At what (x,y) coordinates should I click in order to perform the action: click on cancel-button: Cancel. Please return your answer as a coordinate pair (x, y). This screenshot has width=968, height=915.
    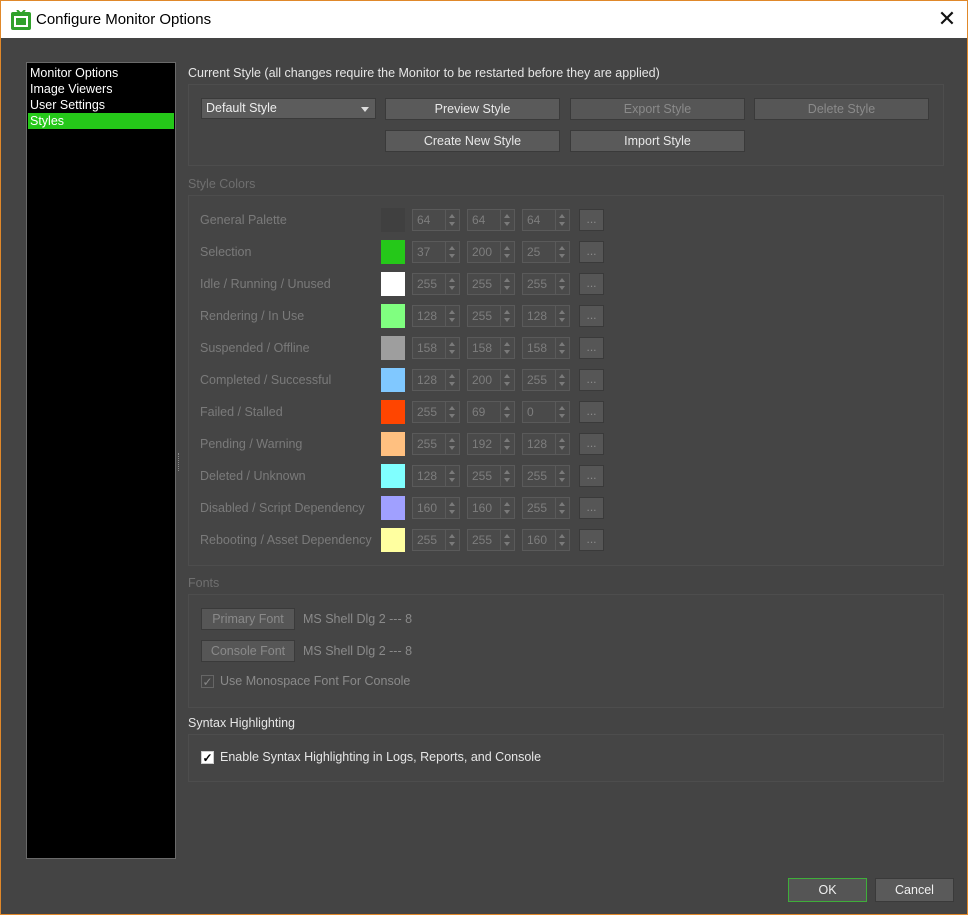
    Looking at the image, I should click on (914, 890).